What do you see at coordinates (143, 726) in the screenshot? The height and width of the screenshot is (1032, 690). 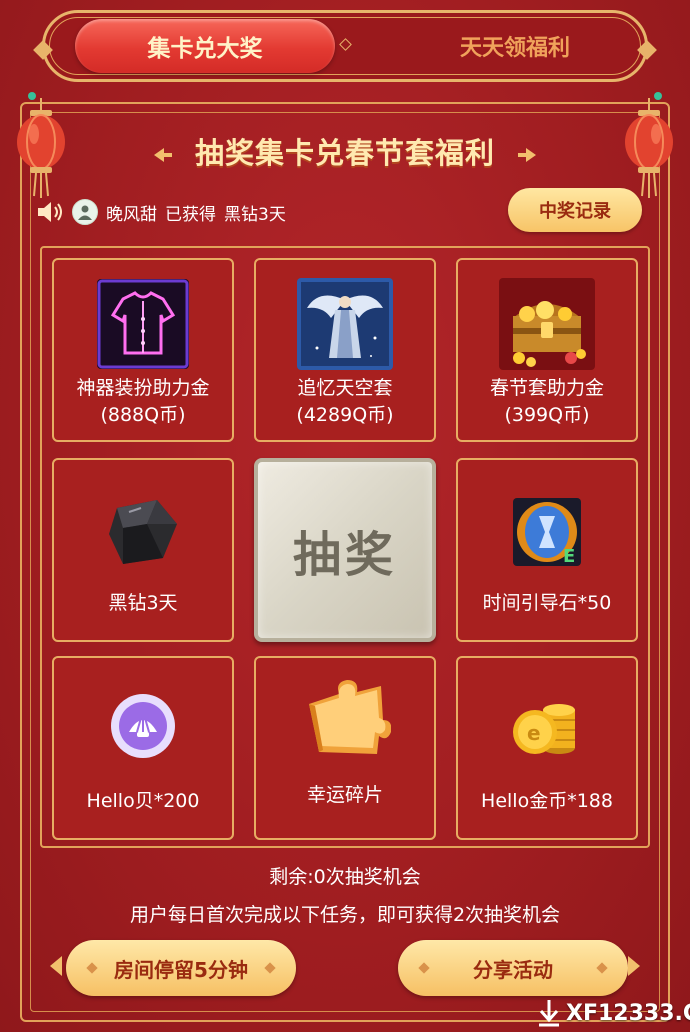 I see `hello-shell-icon` at bounding box center [143, 726].